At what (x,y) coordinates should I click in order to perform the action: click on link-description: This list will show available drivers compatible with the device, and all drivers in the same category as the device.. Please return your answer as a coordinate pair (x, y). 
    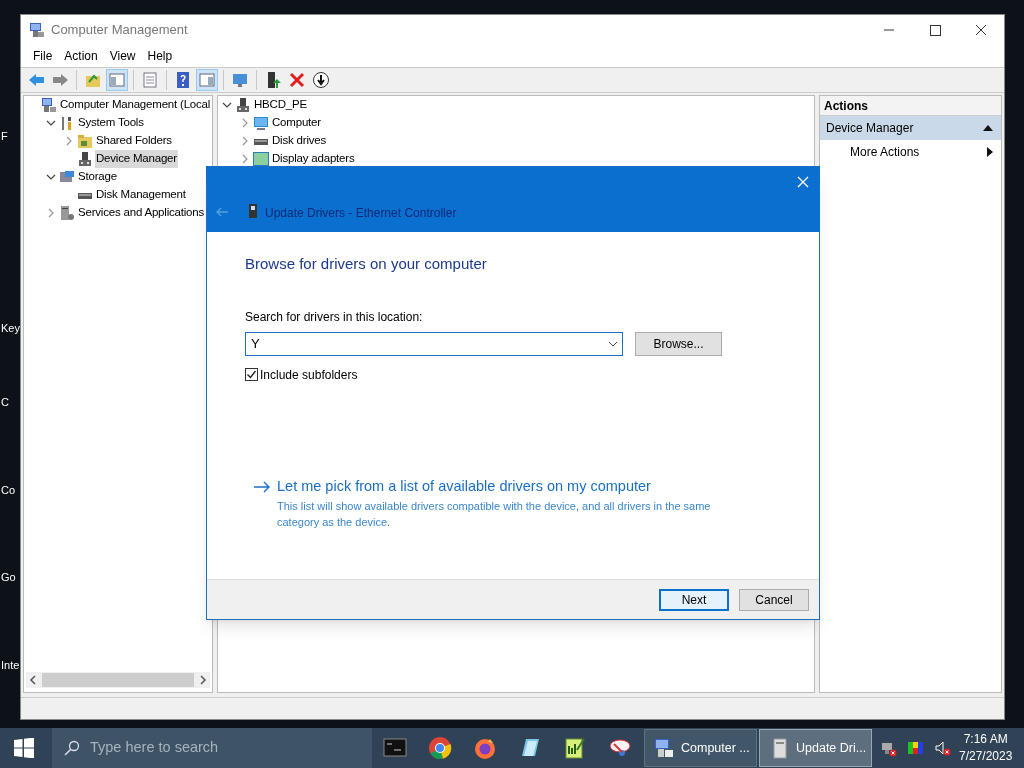
    Looking at the image, I should click on (494, 515).